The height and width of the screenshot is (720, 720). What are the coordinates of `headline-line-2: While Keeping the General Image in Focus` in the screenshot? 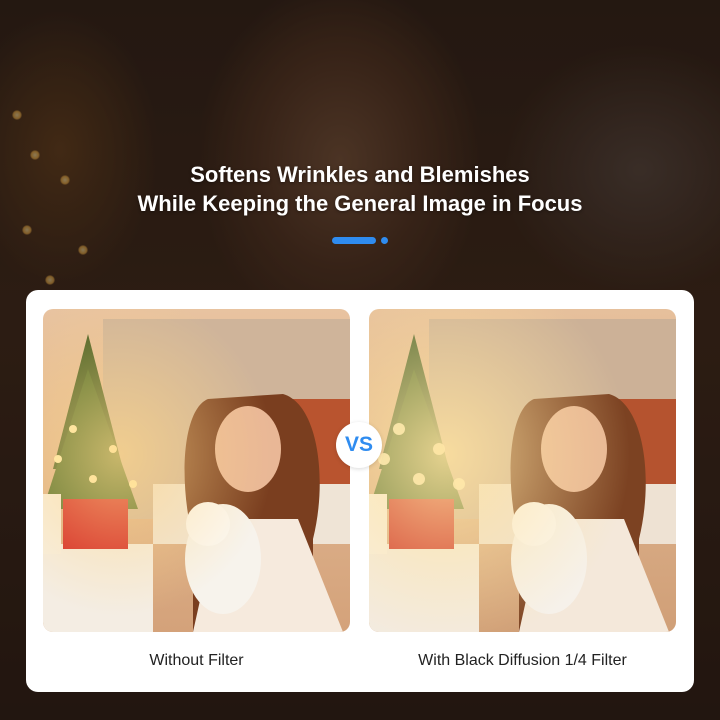 It's located at (360, 203).